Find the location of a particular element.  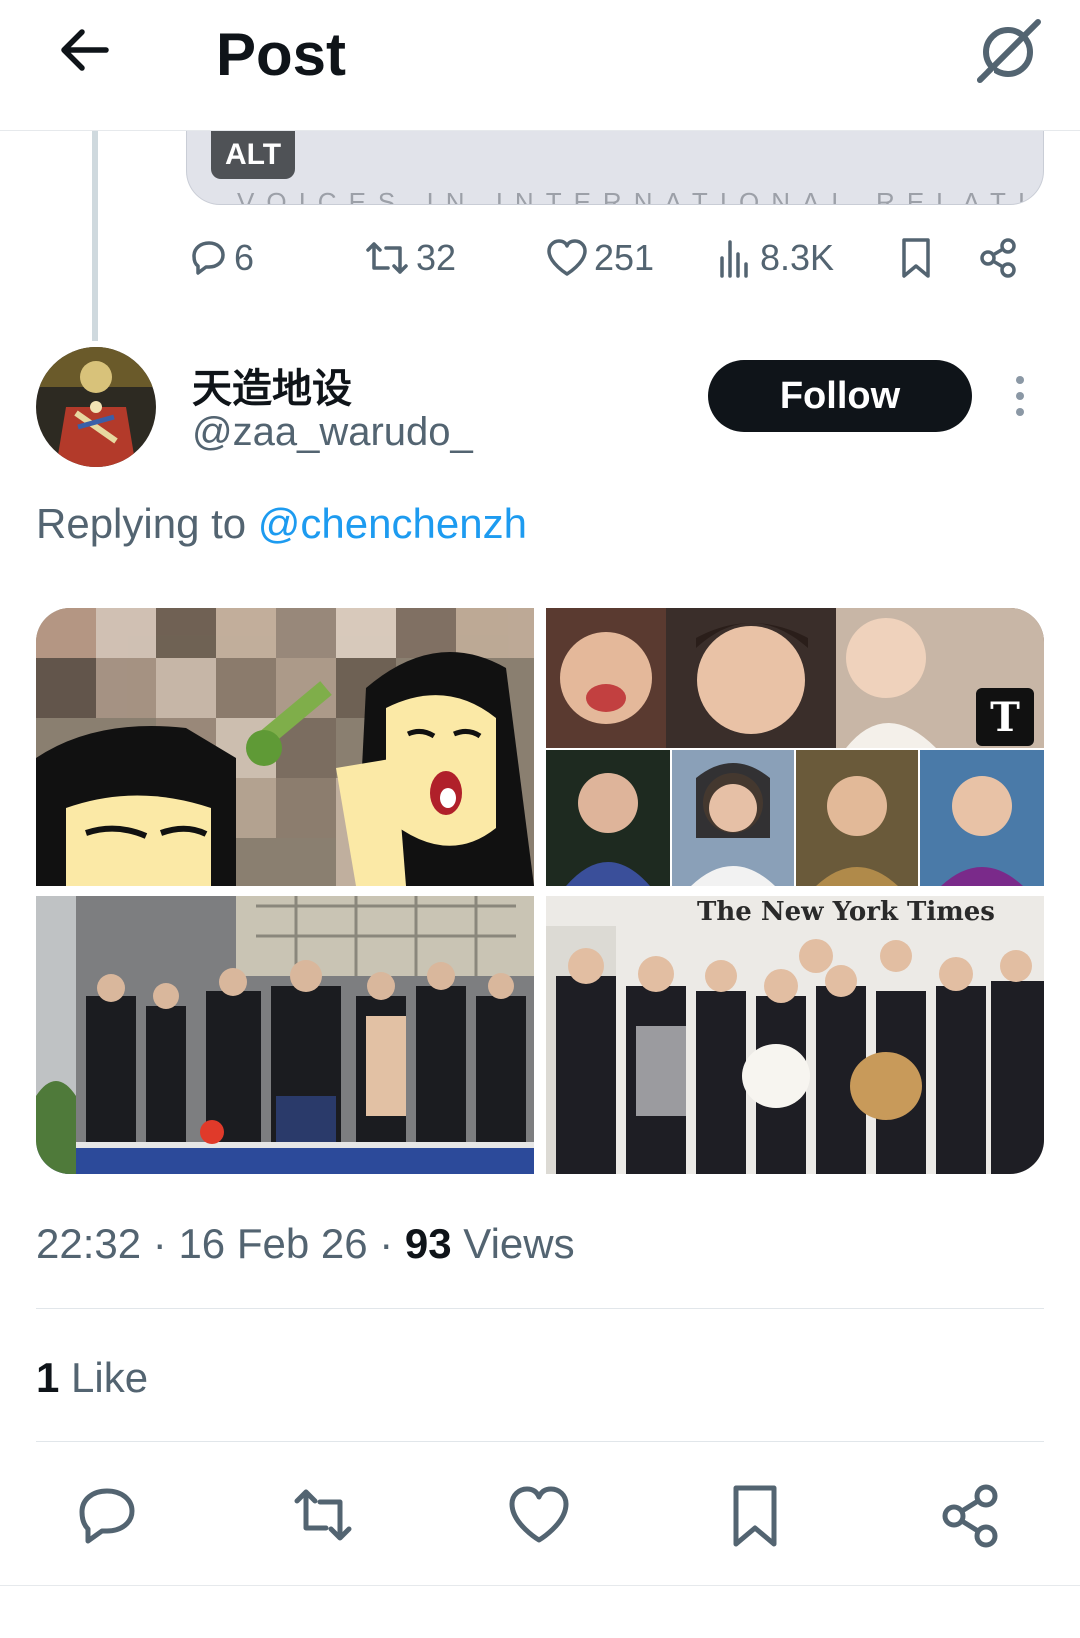

follow-button: Follow is located at coordinates (840, 396).